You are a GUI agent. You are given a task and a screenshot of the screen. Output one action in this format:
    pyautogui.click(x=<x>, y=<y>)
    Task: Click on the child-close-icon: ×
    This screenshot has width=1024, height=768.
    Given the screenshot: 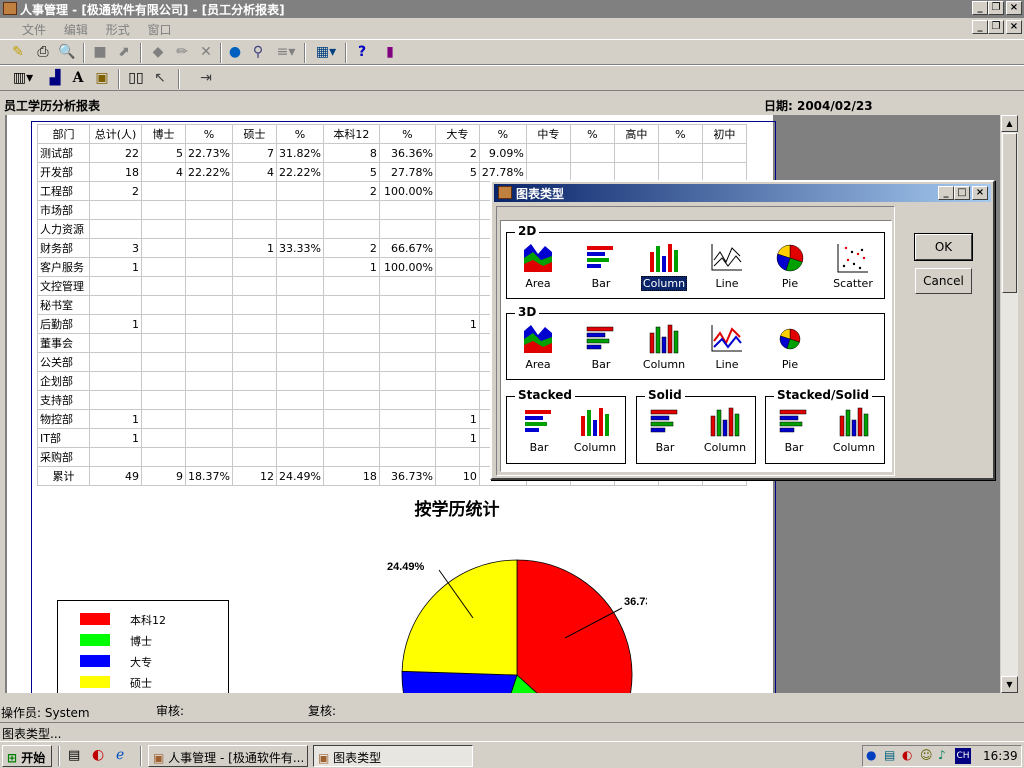 What is the action you would take?
    pyautogui.click(x=1014, y=27)
    